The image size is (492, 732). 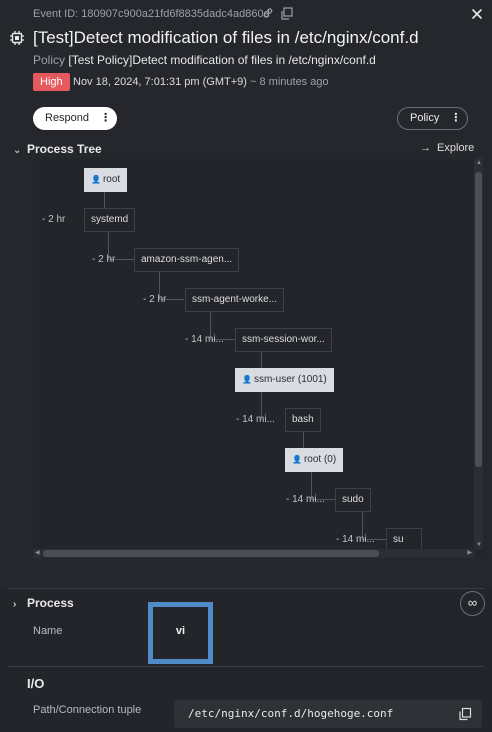 I want to click on chevron-right-icon: ›, so click(x=15, y=604).